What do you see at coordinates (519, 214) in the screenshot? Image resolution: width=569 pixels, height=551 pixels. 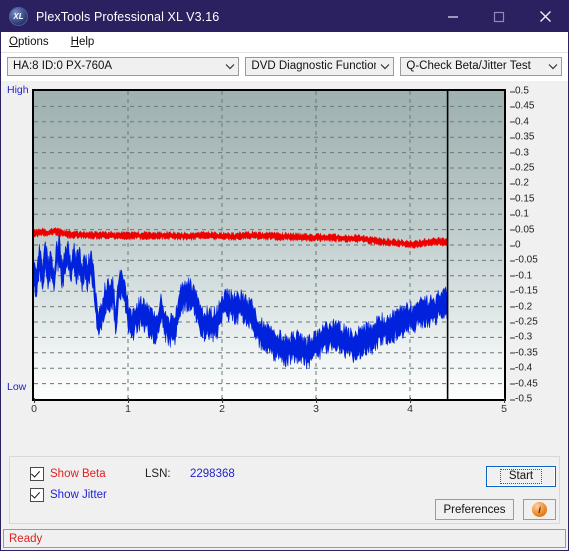 I see `y-tick-label: 0.1` at bounding box center [519, 214].